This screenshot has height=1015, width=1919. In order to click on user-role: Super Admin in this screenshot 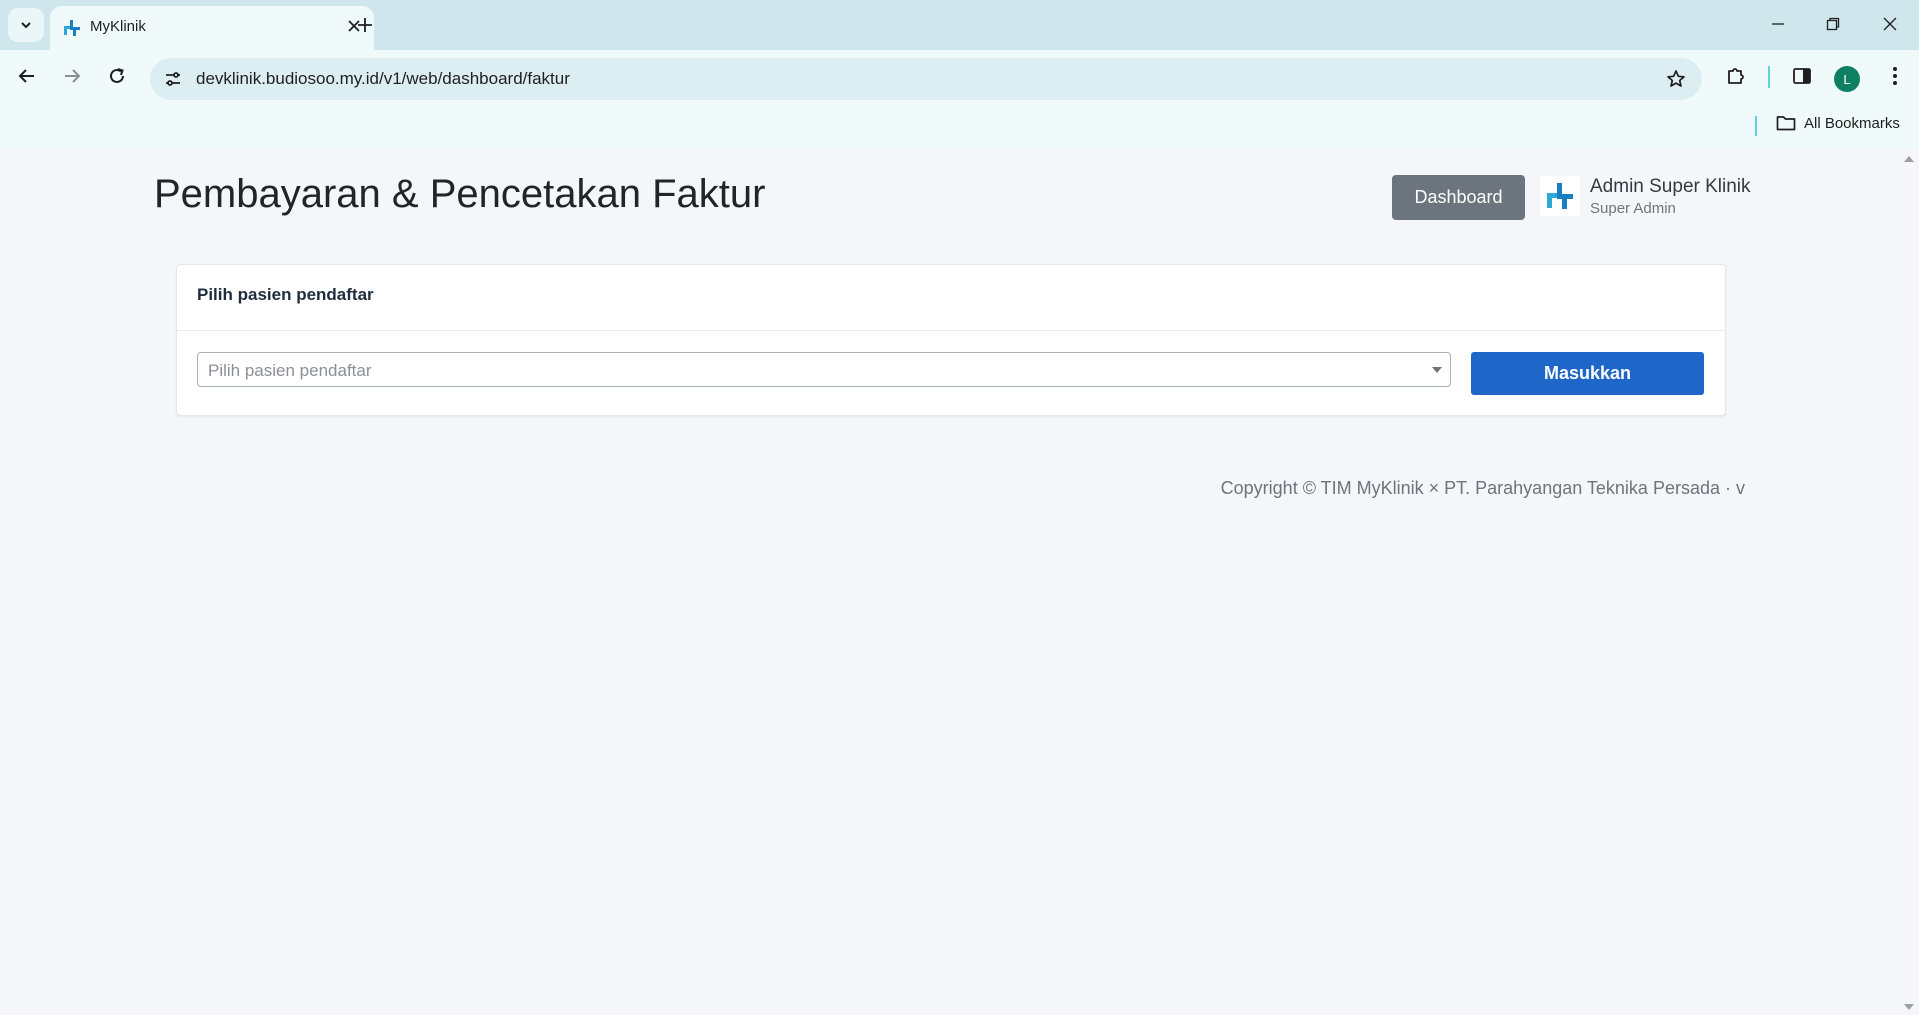, I will do `click(1633, 208)`.